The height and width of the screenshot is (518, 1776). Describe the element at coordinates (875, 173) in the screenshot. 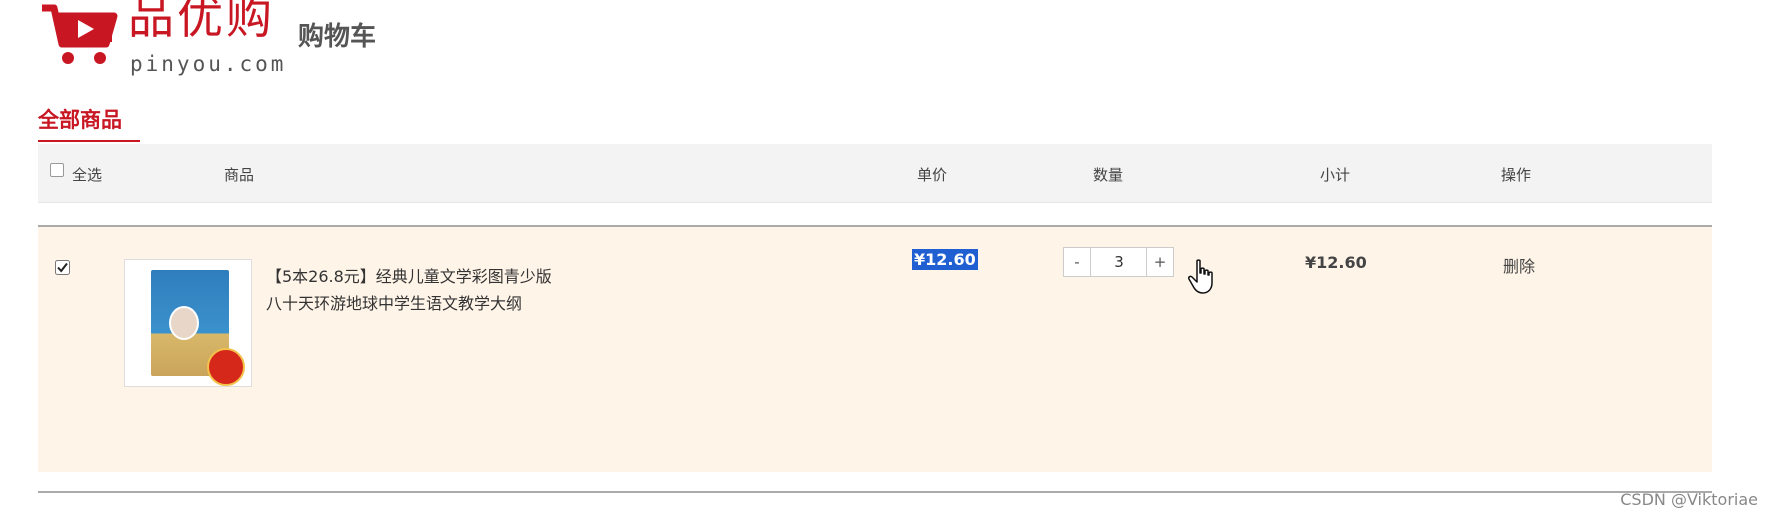

I see `cart-table-header: 全选 商品 单价 数量 小计 操作` at that location.